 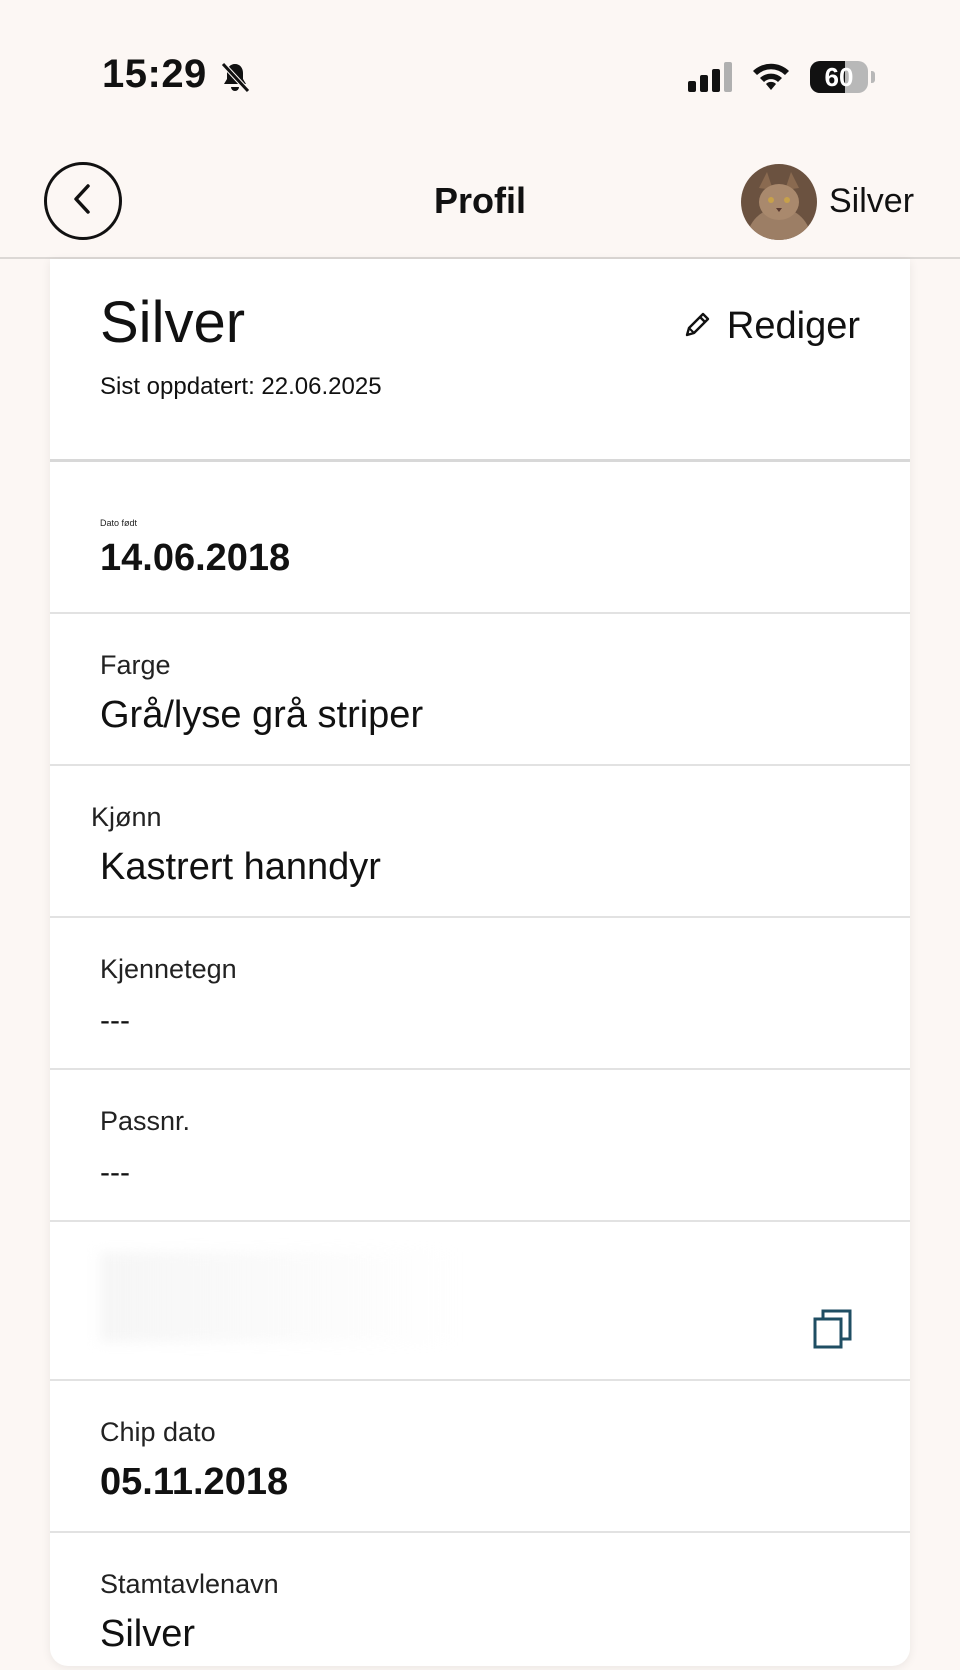 I want to click on field-value: 05.11.2018, so click(x=194, y=1482).